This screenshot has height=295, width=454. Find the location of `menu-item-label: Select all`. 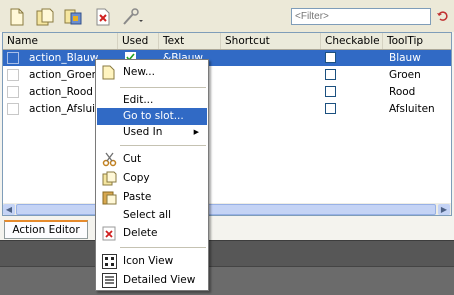

menu-item-label: Select all is located at coordinates (147, 215).